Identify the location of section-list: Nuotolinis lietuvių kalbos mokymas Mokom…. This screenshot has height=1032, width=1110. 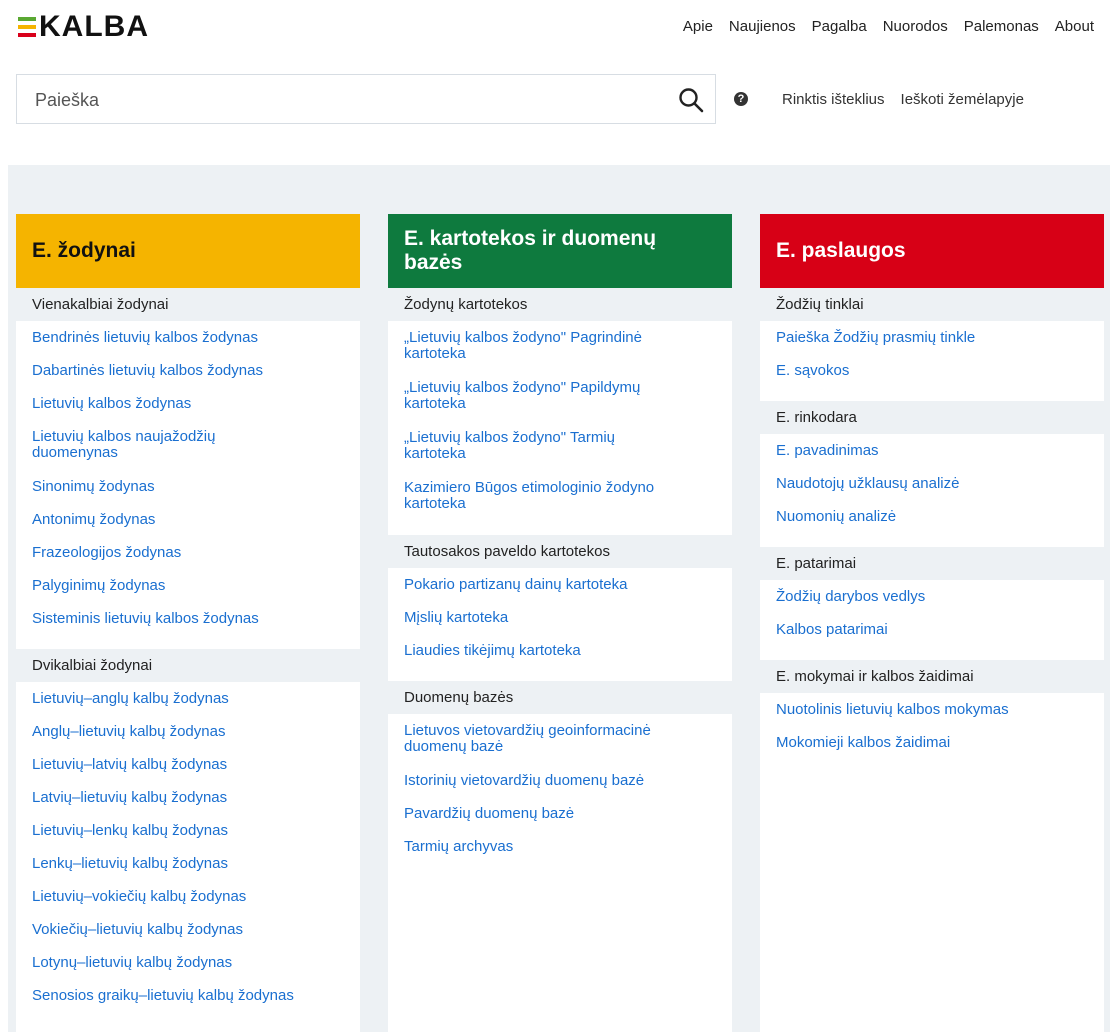
(932, 733).